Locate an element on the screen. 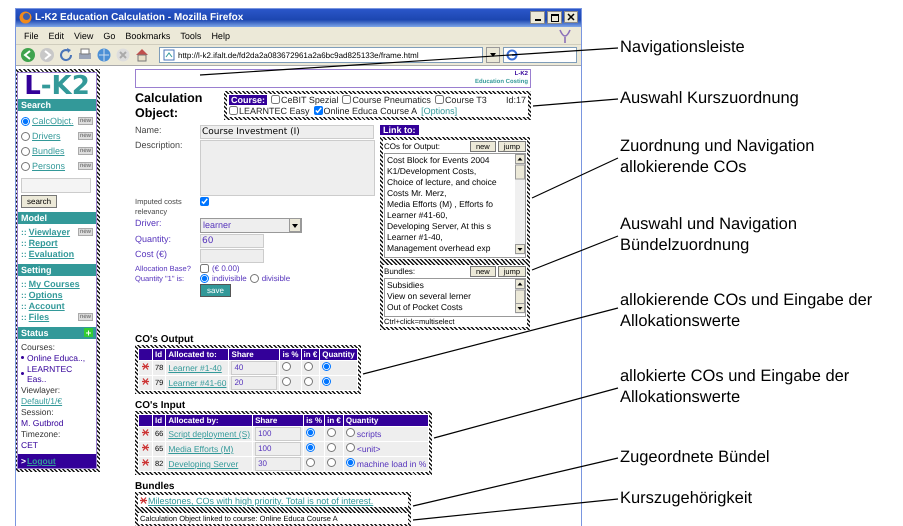 This screenshot has height=526, width=903. list-box is located at coordinates (455, 205).